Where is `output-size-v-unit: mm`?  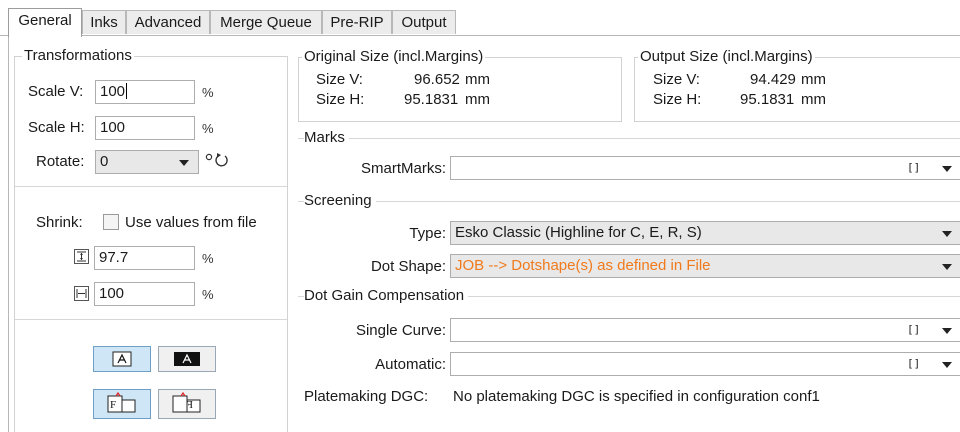 output-size-v-unit: mm is located at coordinates (813, 79).